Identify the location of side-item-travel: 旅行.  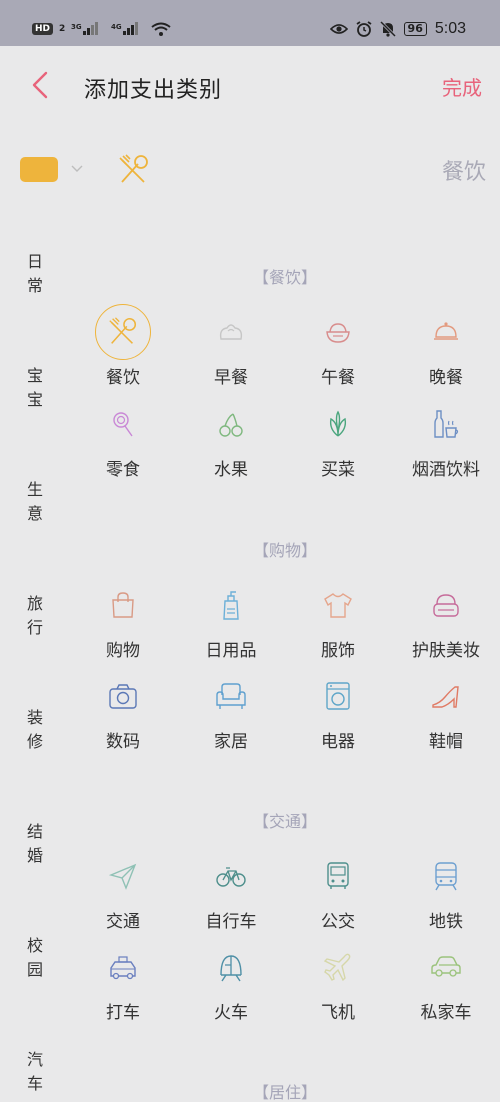
(35, 616).